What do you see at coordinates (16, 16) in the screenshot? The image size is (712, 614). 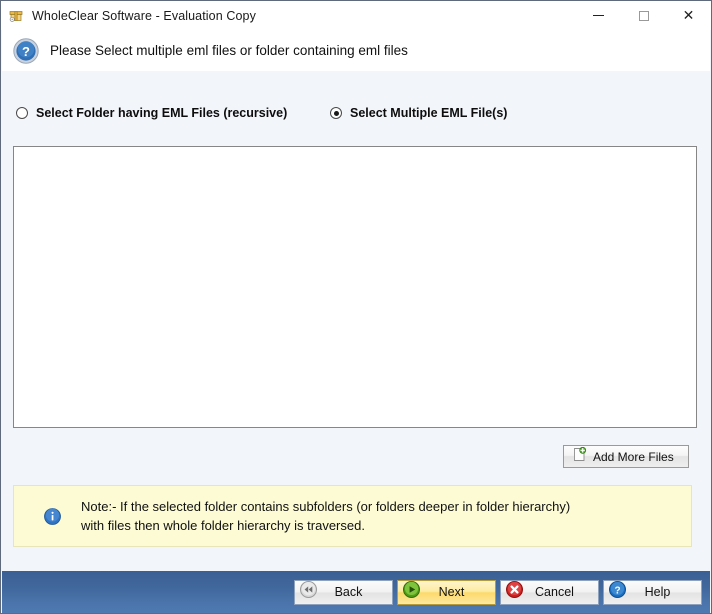 I see `package-icon` at bounding box center [16, 16].